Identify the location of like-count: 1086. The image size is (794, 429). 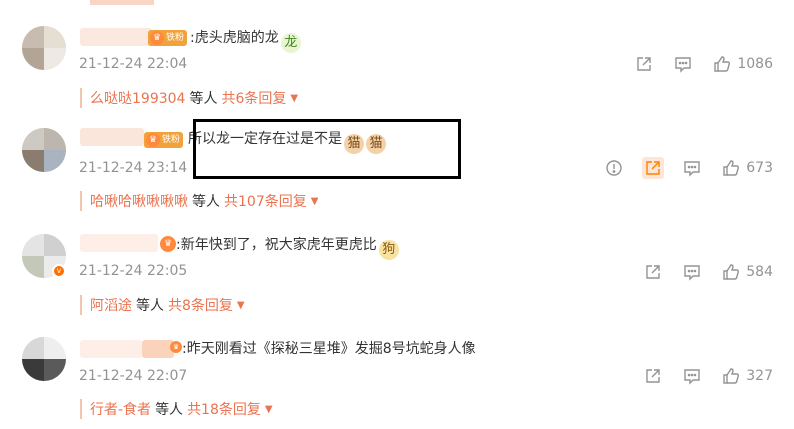
(755, 64).